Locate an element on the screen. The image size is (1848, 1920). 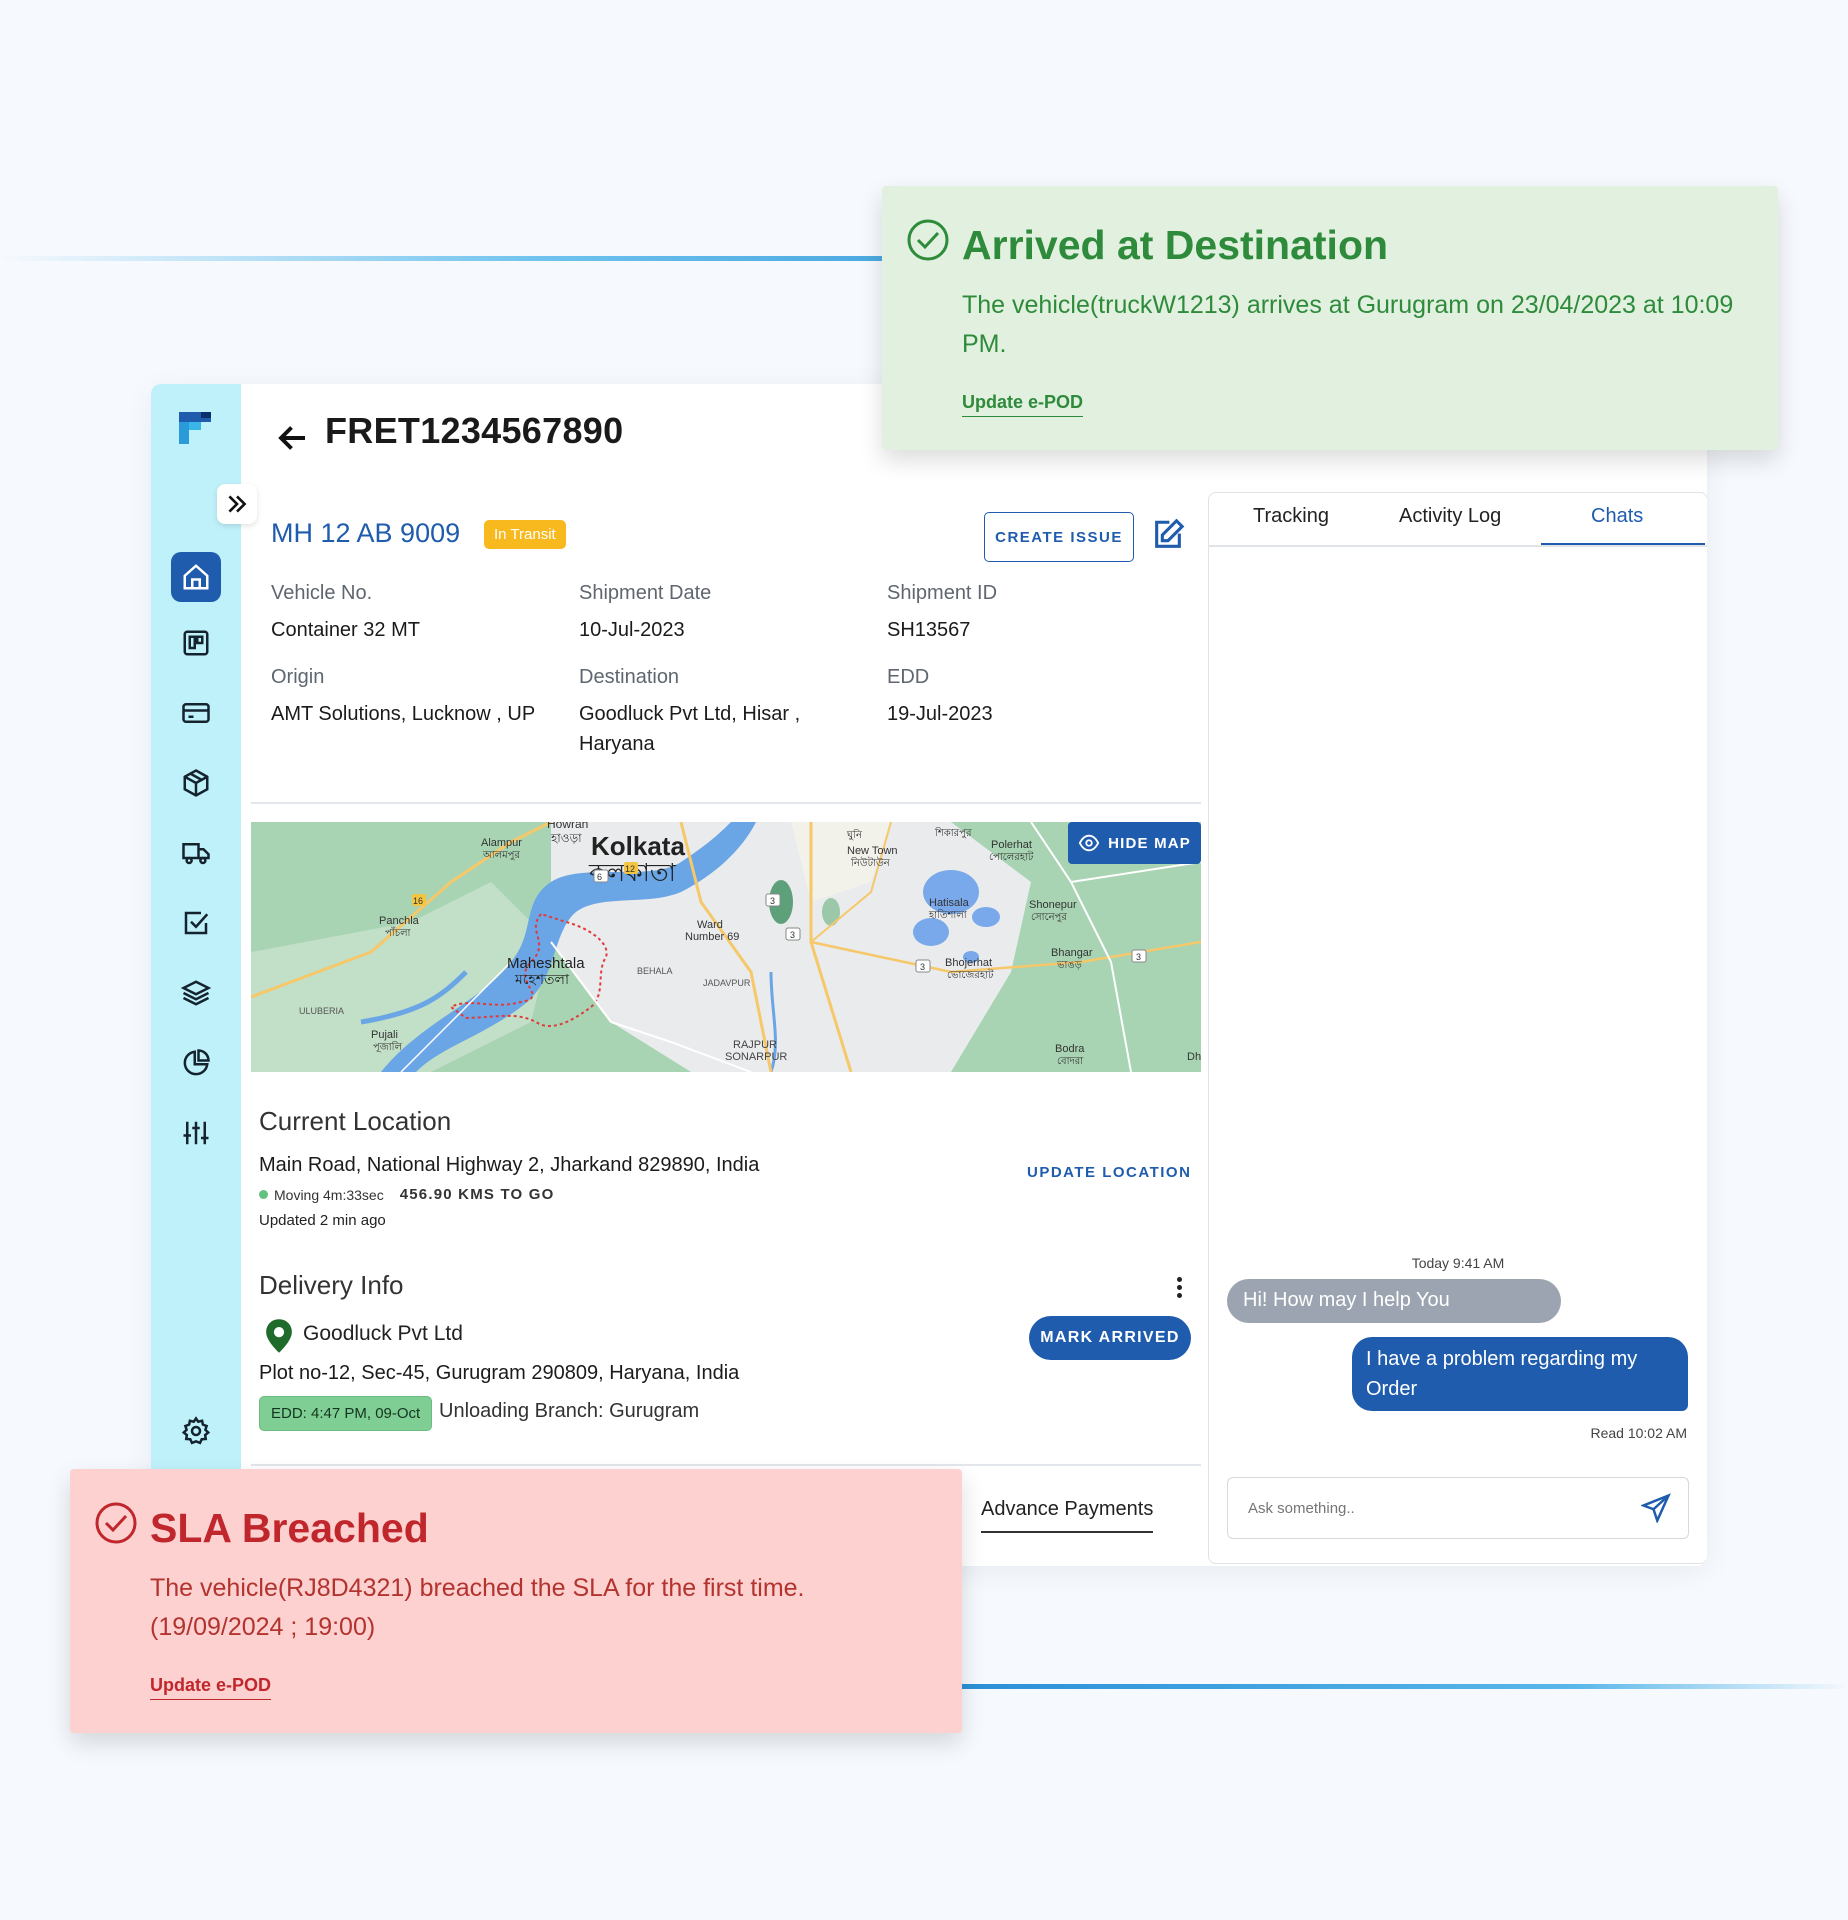
sidebar-item-layers is located at coordinates (196, 993).